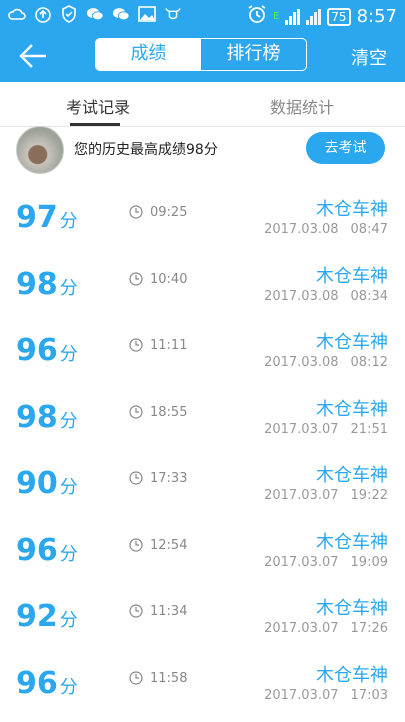  I want to click on record-row: 90 分 17:33 木仓车神 2017.03.07 19:22, so click(202, 489).